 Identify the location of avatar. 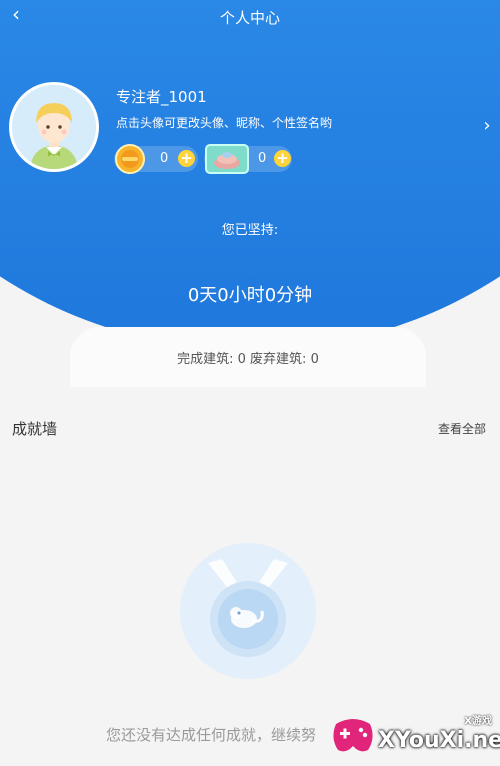
(54, 127).